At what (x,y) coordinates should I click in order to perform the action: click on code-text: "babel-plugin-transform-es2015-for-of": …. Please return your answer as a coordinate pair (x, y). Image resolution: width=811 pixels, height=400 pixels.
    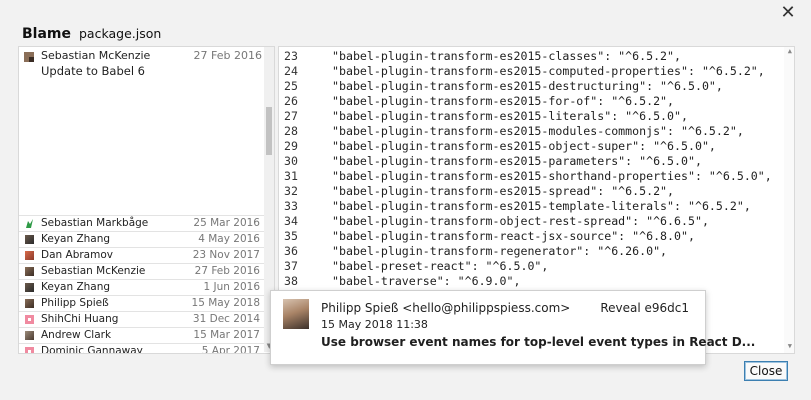
    Looking at the image, I should click on (503, 101).